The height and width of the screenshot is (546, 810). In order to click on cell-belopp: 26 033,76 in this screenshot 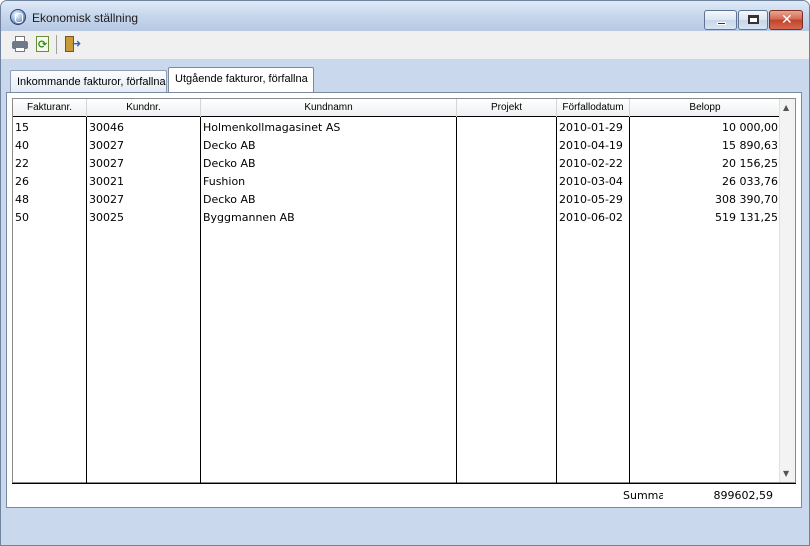, I will do `click(750, 181)`.